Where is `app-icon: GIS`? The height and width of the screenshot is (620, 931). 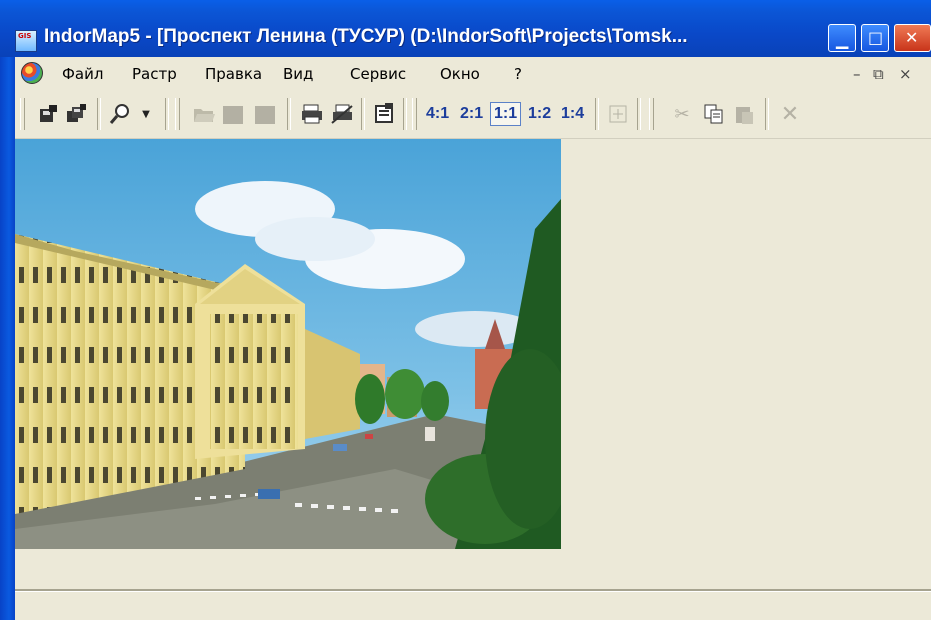 app-icon: GIS is located at coordinates (26, 41).